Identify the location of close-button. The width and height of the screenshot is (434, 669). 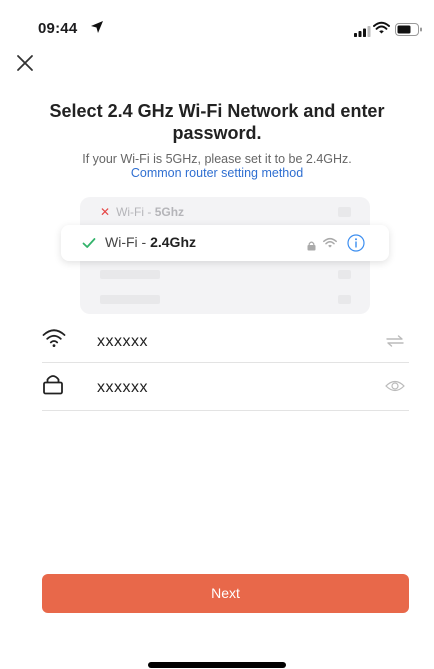
(25, 63).